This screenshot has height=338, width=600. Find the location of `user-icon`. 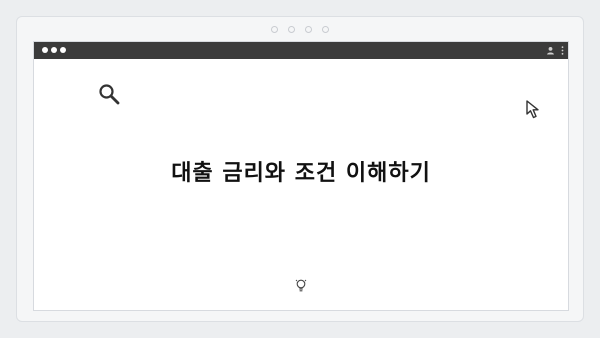

user-icon is located at coordinates (550, 50).